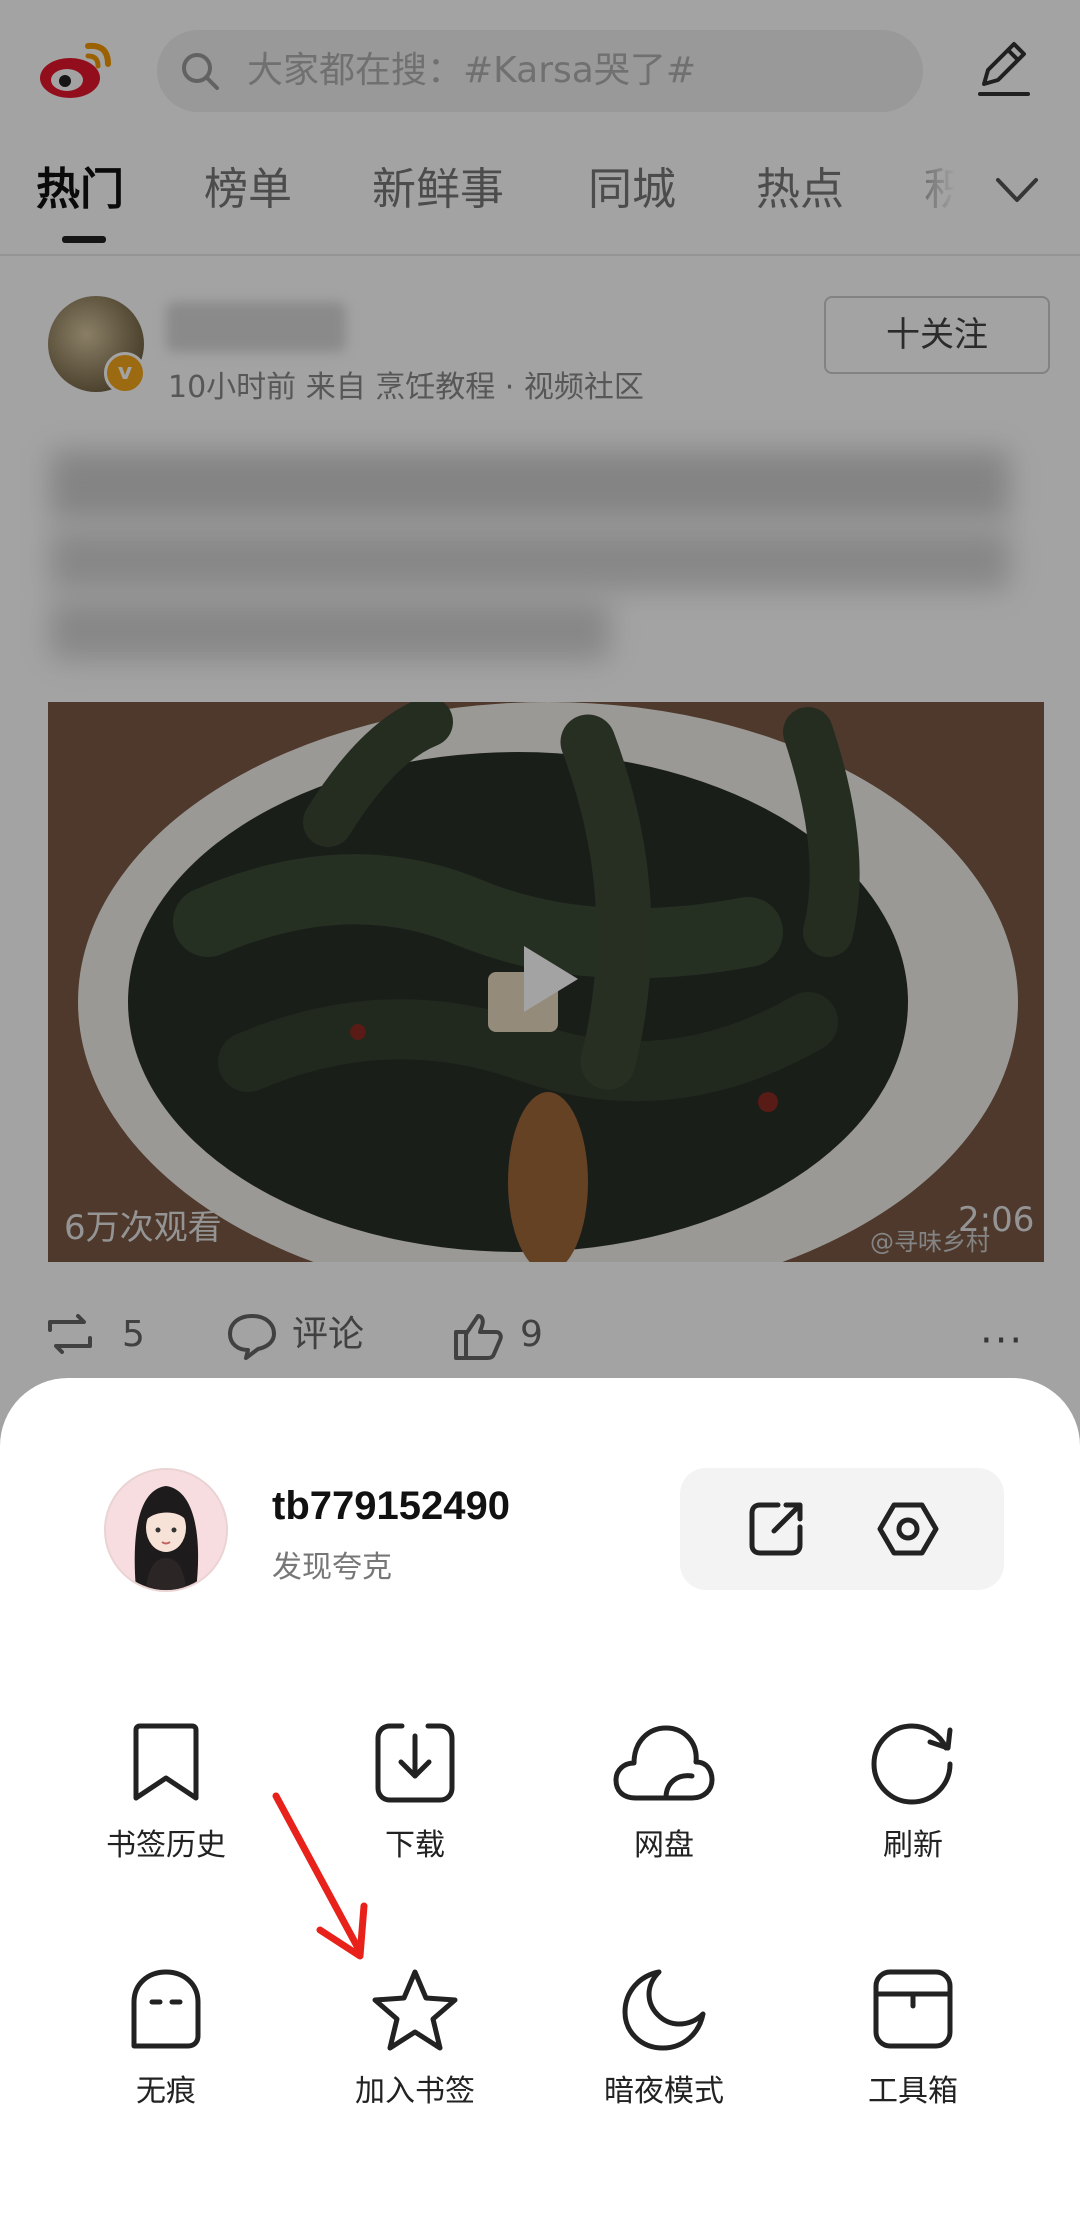 The width and height of the screenshot is (1080, 2214). I want to click on profile-avatar, so click(166, 1530).